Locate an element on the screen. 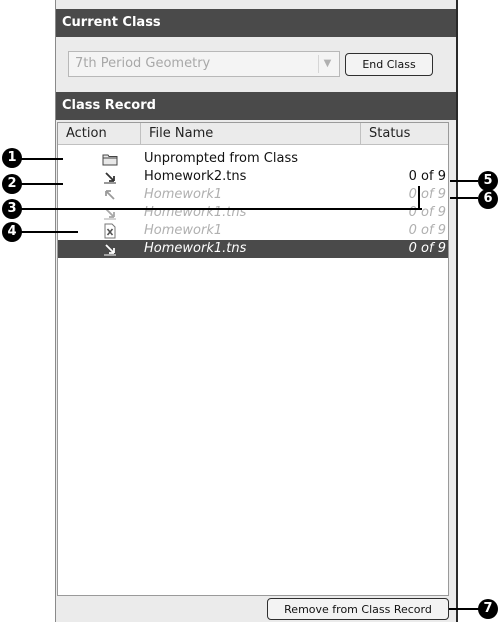 The width and height of the screenshot is (501, 622). send-arrow-icon is located at coordinates (110, 195).